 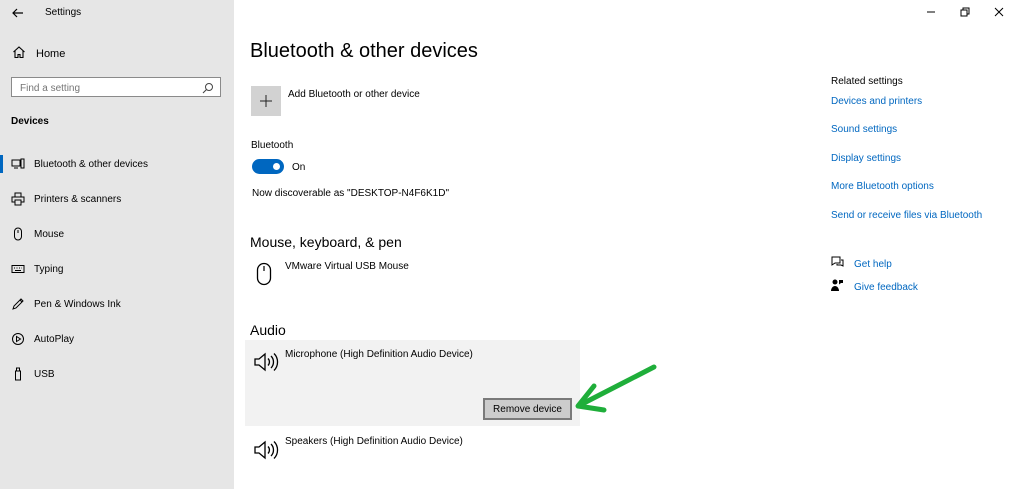 I want to click on mouse-section-heading: Mouse, keyboard, & pen, so click(x=326, y=242).